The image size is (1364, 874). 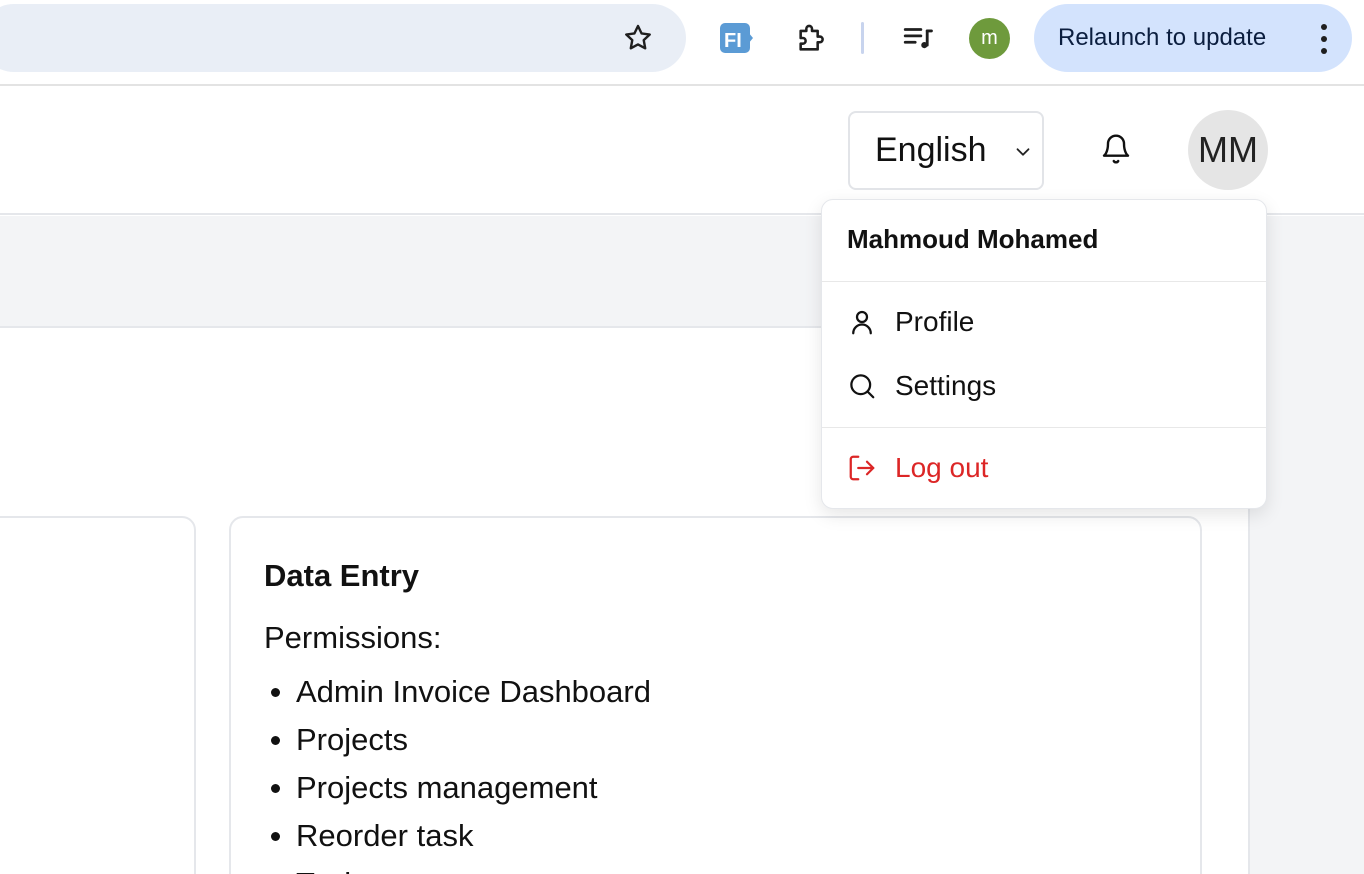 I want to click on browser-toolbar: FI m Relaunch to update, so click(x=682, y=43).